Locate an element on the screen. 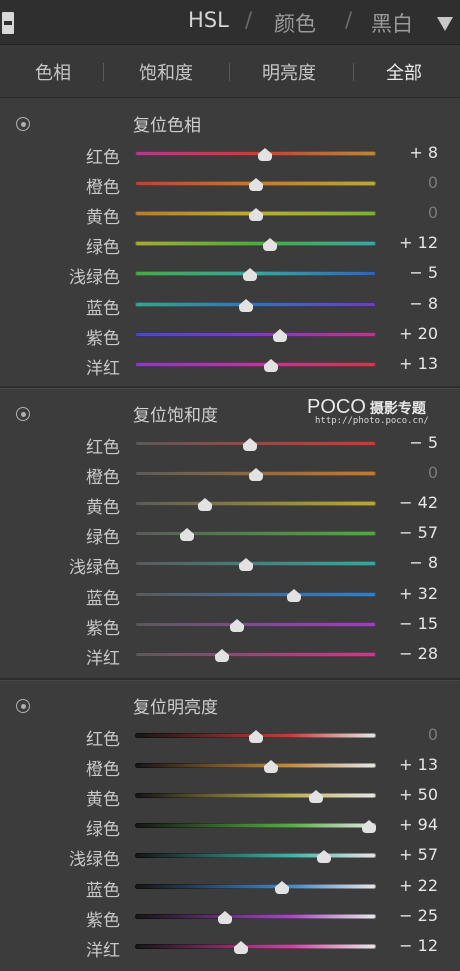  slider-label: 蓝色 is located at coordinates (103, 891).